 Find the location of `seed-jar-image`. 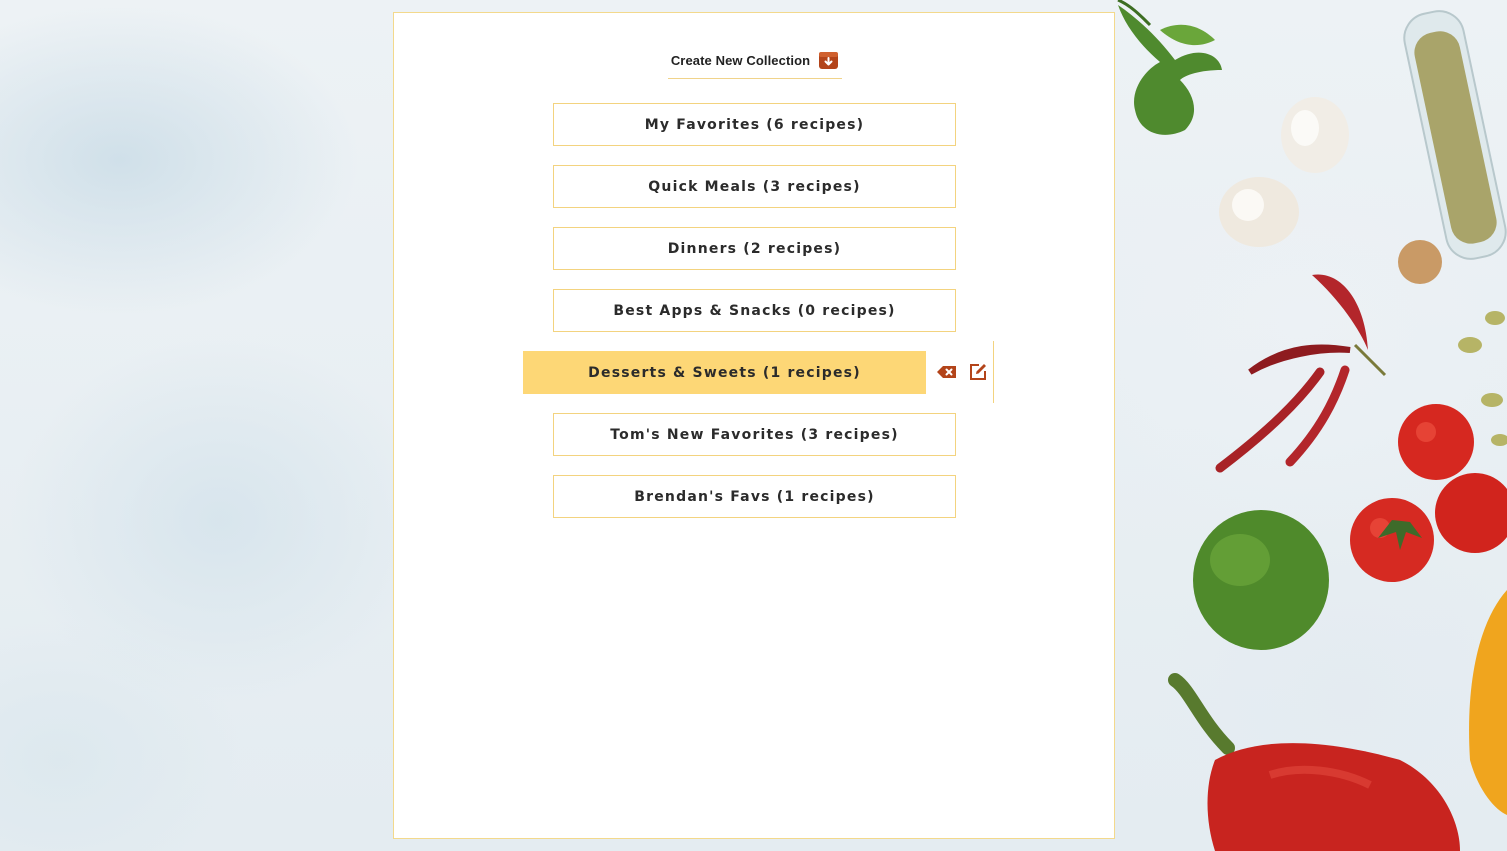

seed-jar-image is located at coordinates (1455, 135).